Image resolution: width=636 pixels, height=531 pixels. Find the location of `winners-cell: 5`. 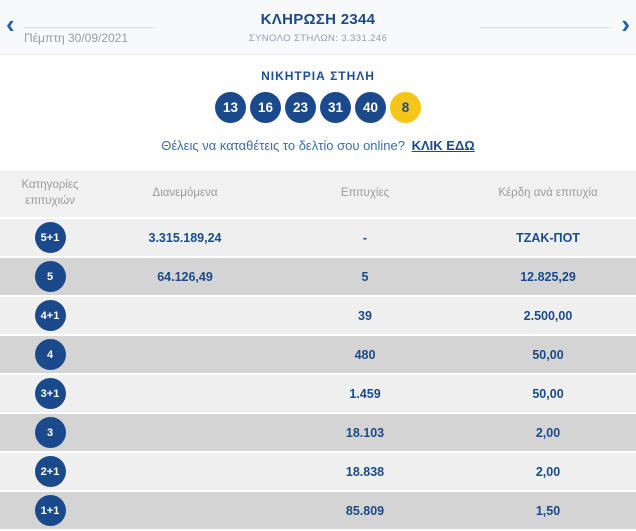

winners-cell: 5 is located at coordinates (365, 276).